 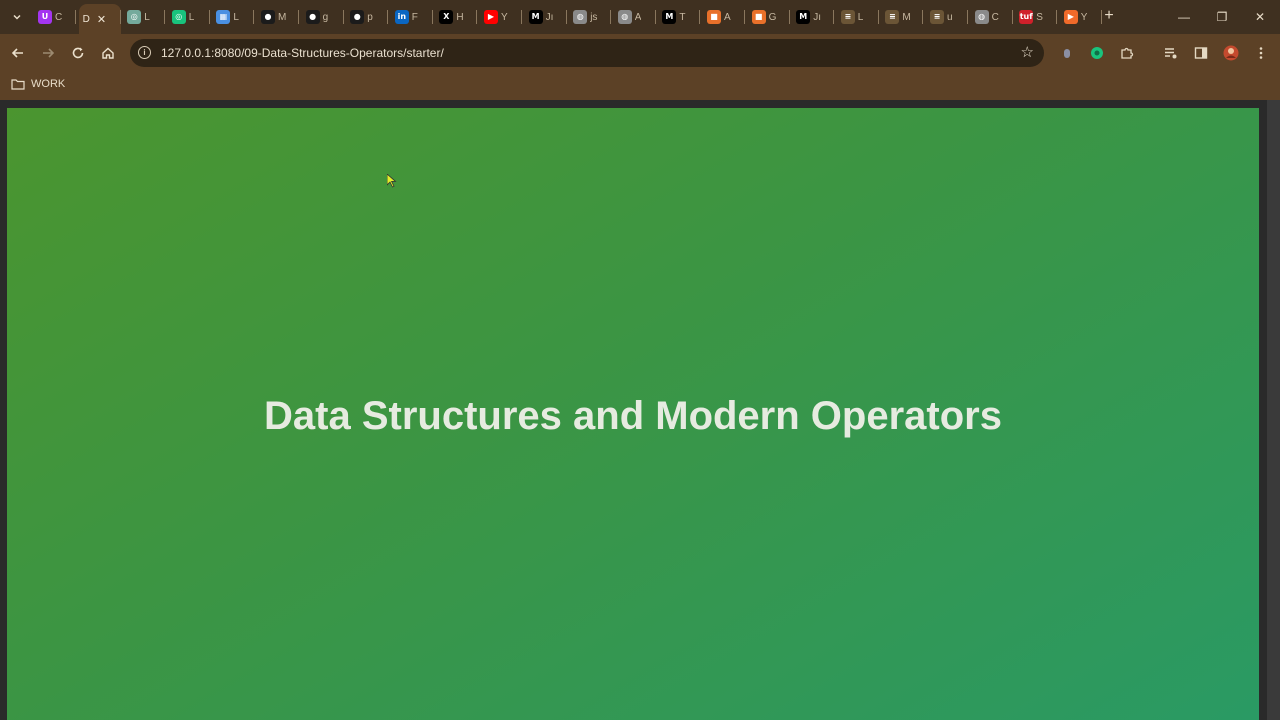 I want to click on chatgpt-extension-icon, so click(x=1097, y=53).